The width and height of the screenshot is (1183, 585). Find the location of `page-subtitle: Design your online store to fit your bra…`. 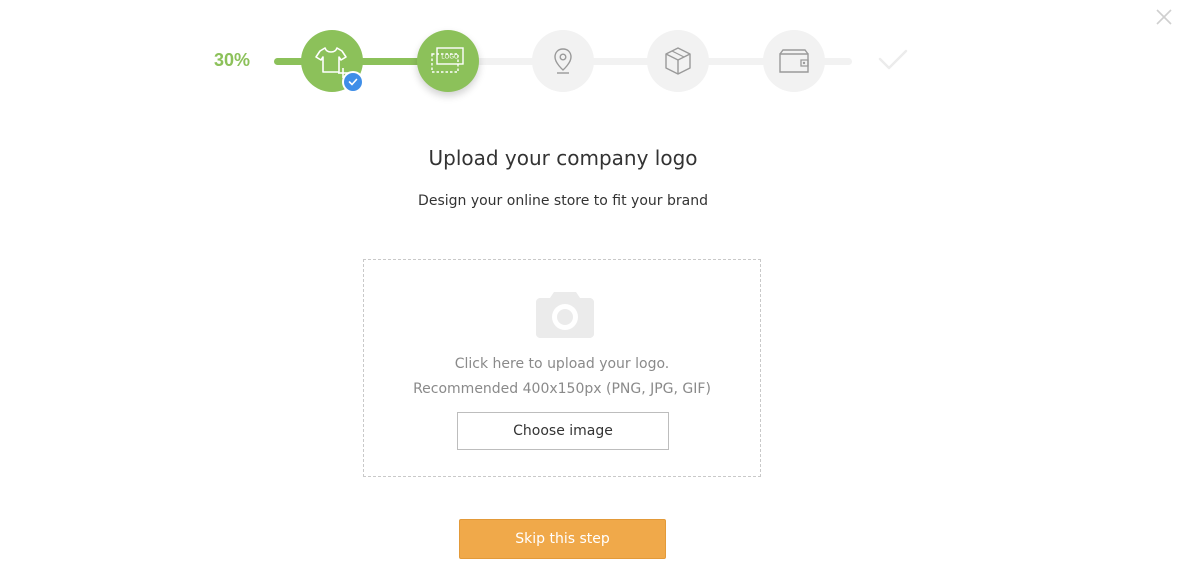

page-subtitle: Design your online store to fit your bra… is located at coordinates (563, 201).